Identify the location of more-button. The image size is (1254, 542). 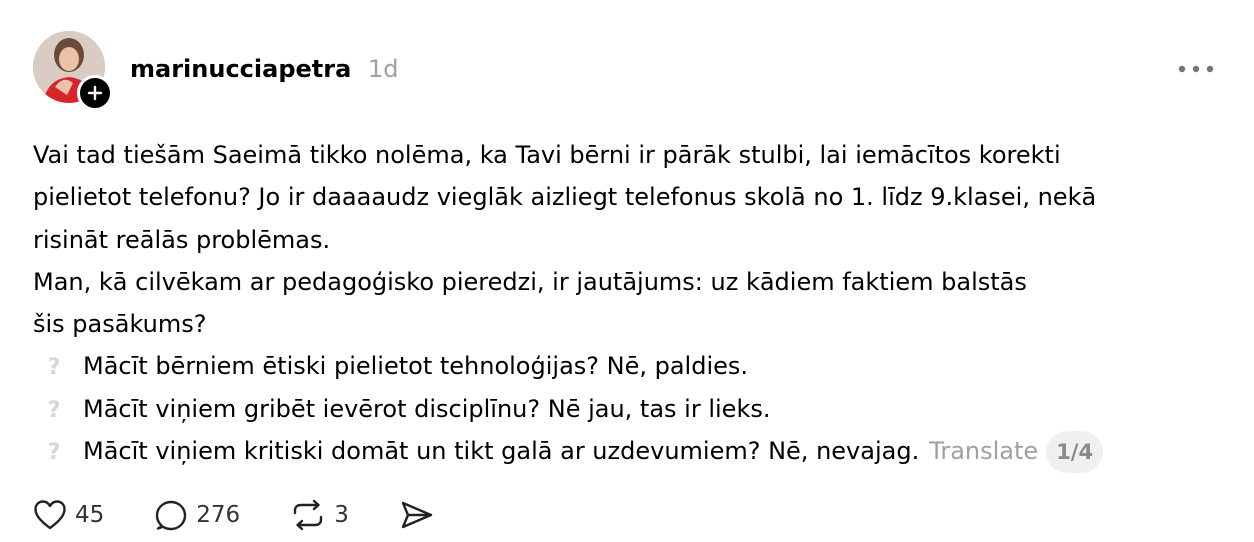
(1196, 69).